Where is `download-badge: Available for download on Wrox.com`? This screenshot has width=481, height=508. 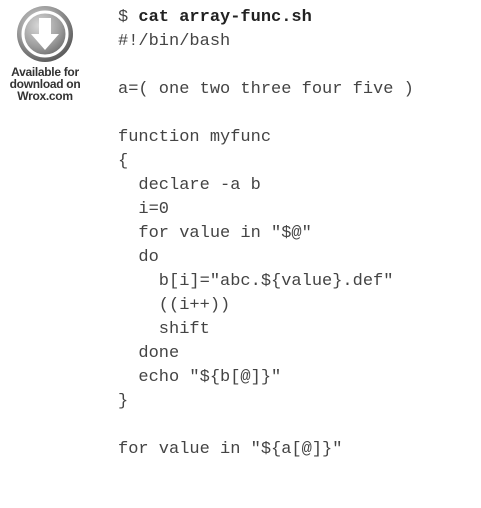
download-badge: Available for download on Wrox.com is located at coordinates (45, 53).